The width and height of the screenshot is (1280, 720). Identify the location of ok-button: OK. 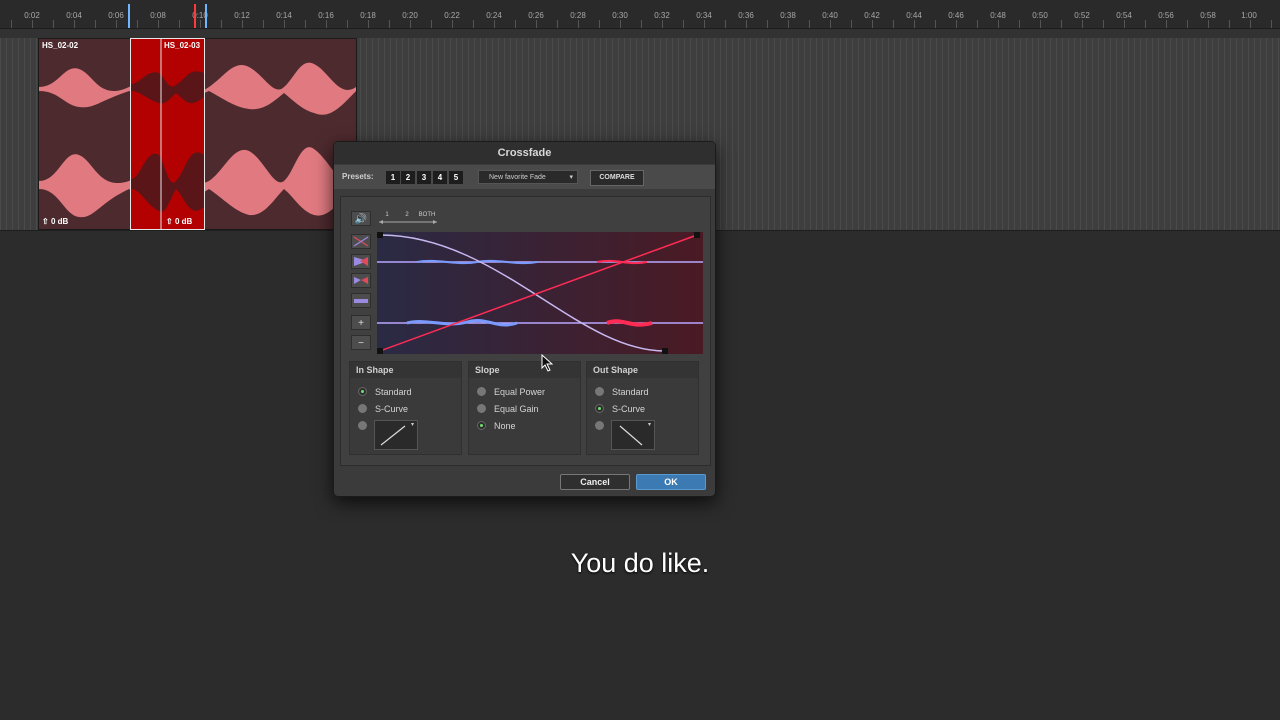
(671, 482).